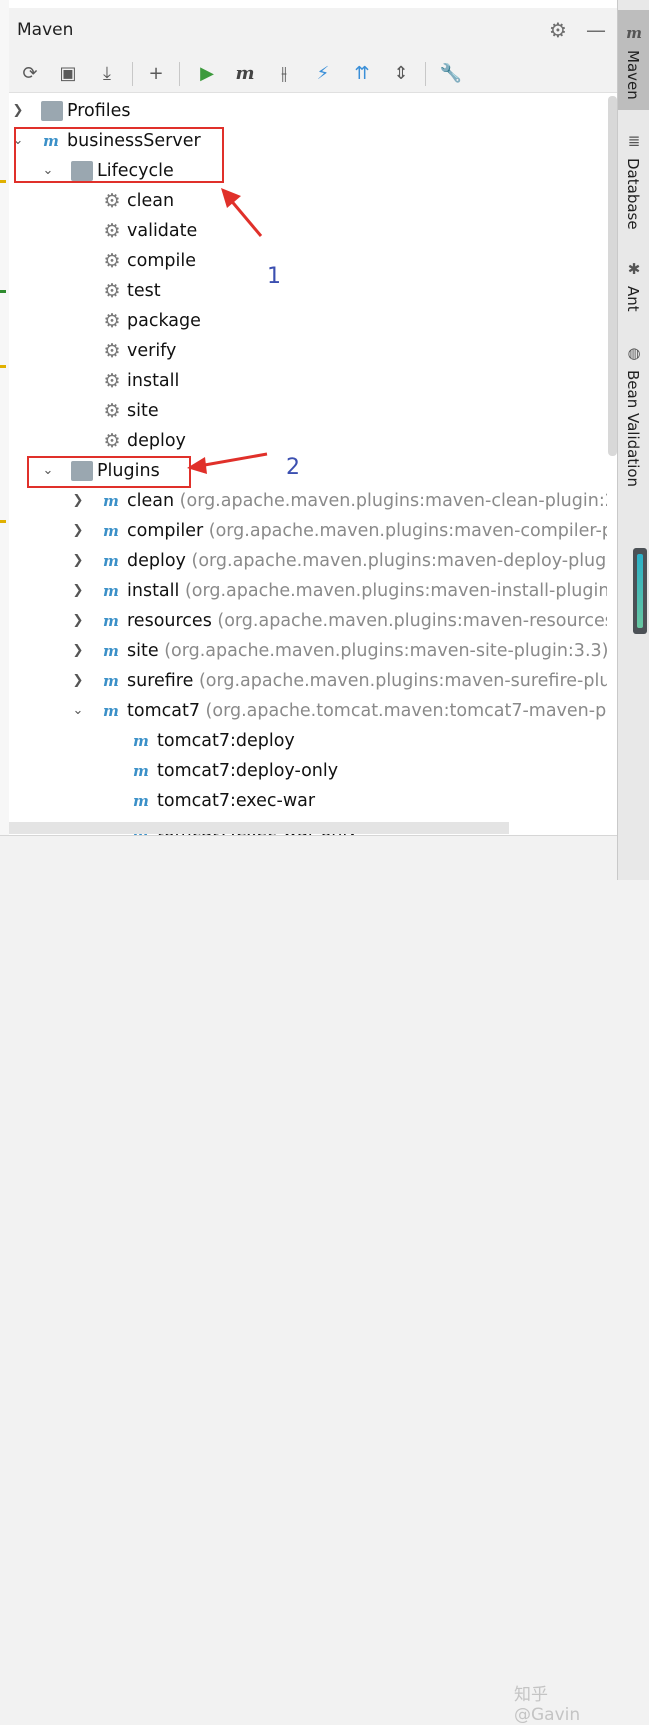 The height and width of the screenshot is (1725, 649). I want to click on ant-icon: ✱, so click(634, 269).